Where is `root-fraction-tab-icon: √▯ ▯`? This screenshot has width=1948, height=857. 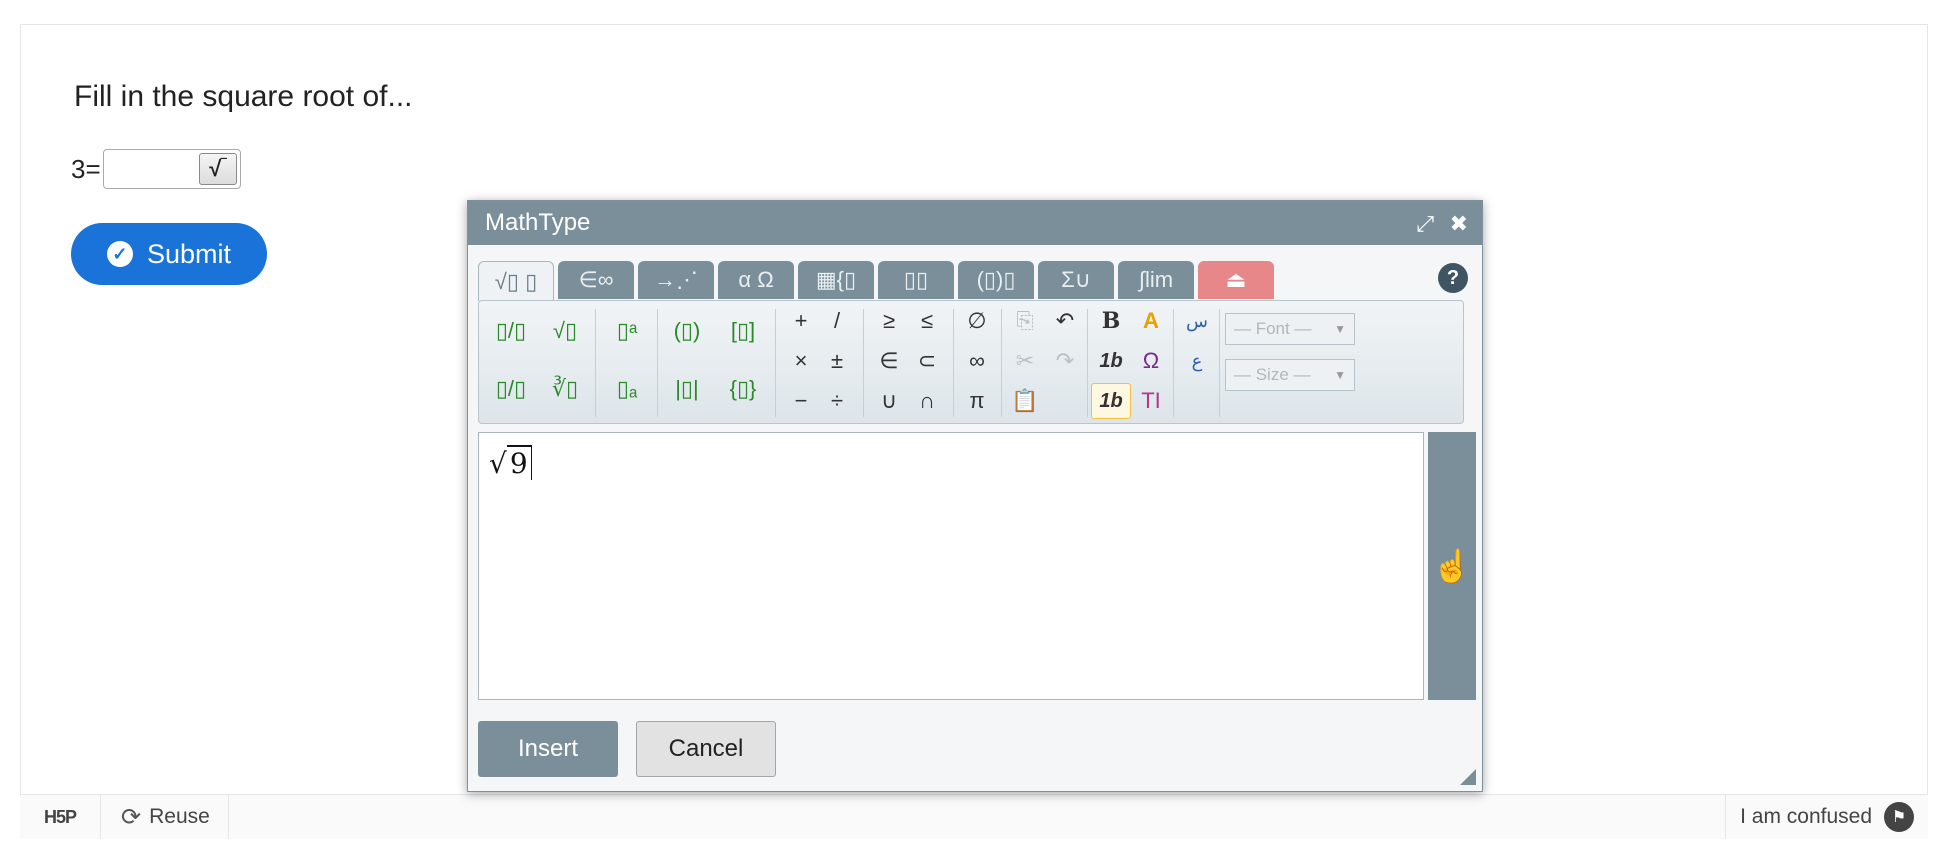 root-fraction-tab-icon: √▯ ▯ is located at coordinates (516, 281).